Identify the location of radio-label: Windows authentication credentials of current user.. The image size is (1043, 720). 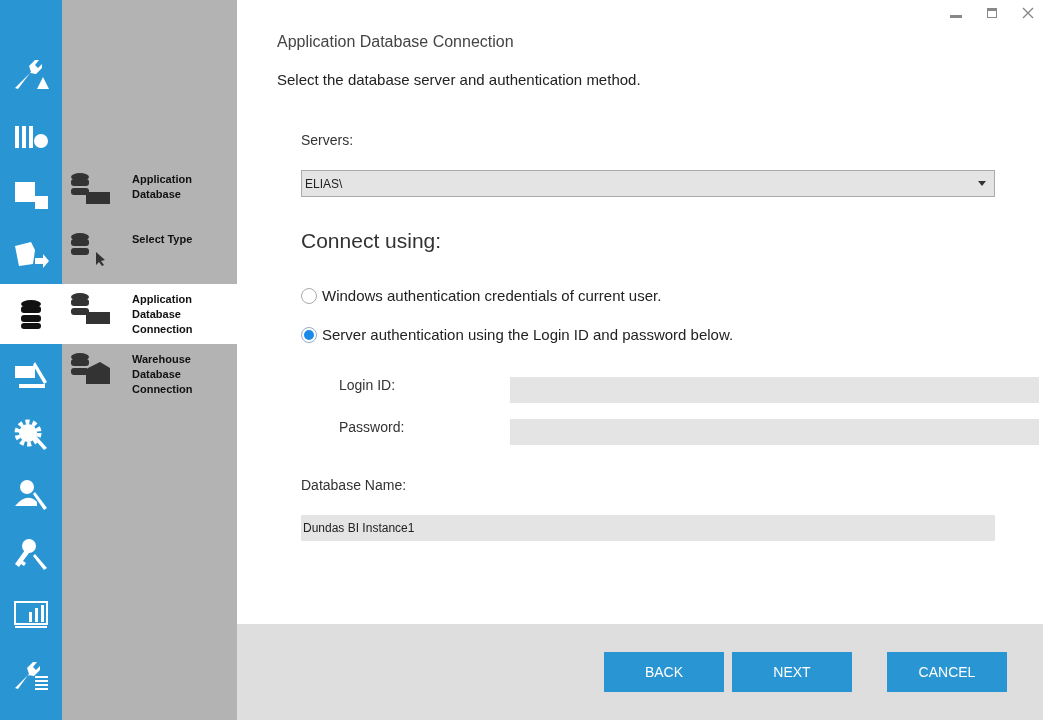
(492, 295).